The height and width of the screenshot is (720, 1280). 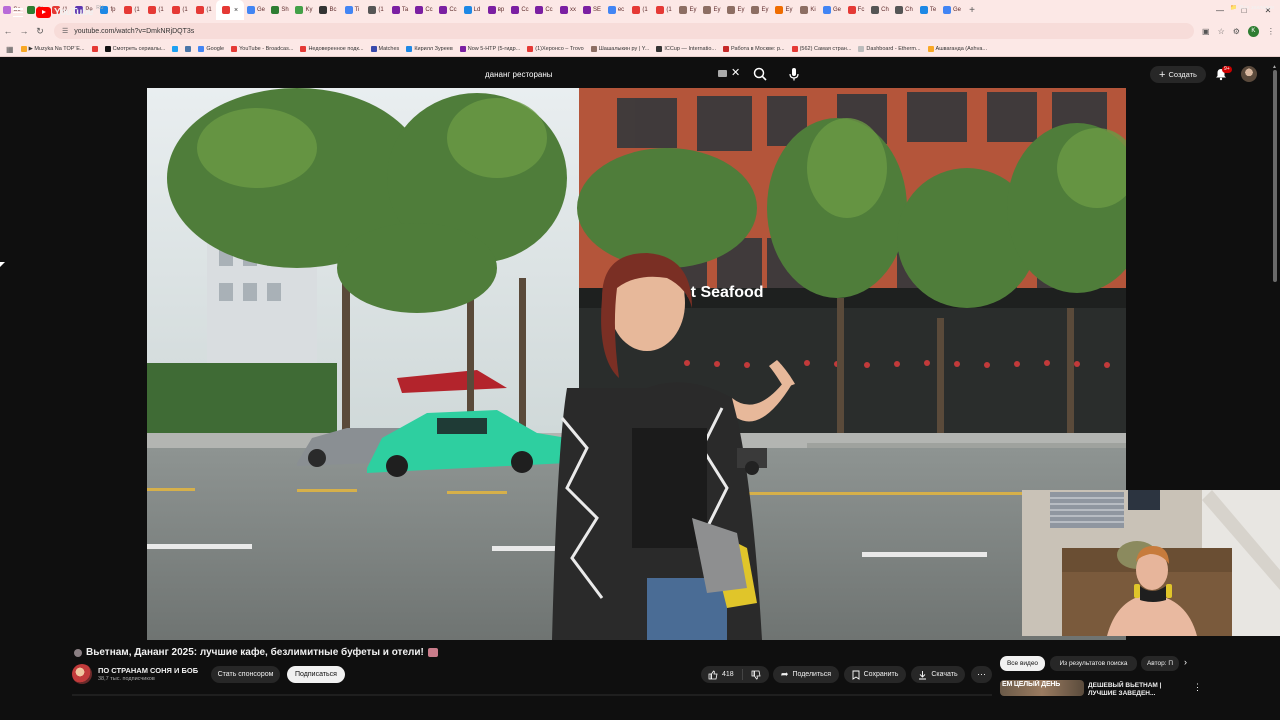 What do you see at coordinates (612, 74) in the screenshot?
I see `search-input: дананг рестораны` at bounding box center [612, 74].